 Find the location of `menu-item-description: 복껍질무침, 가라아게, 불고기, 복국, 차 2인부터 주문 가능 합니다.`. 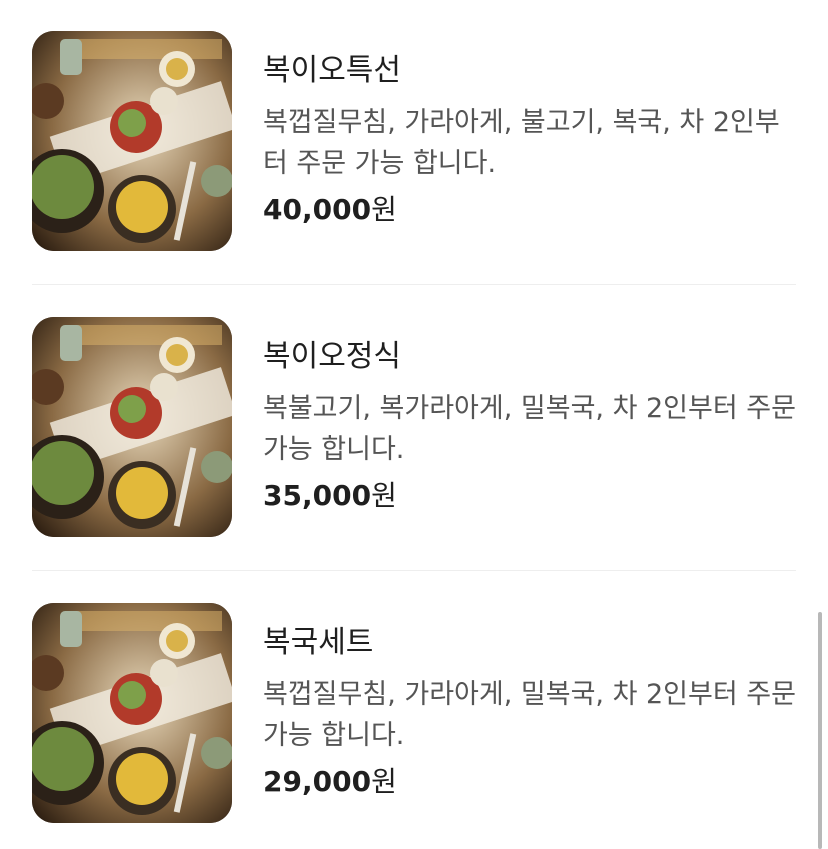

menu-item-description: 복껍질무침, 가라아게, 불고기, 복국, 차 2인부터 주문 가능 합니다. is located at coordinates (521, 143).